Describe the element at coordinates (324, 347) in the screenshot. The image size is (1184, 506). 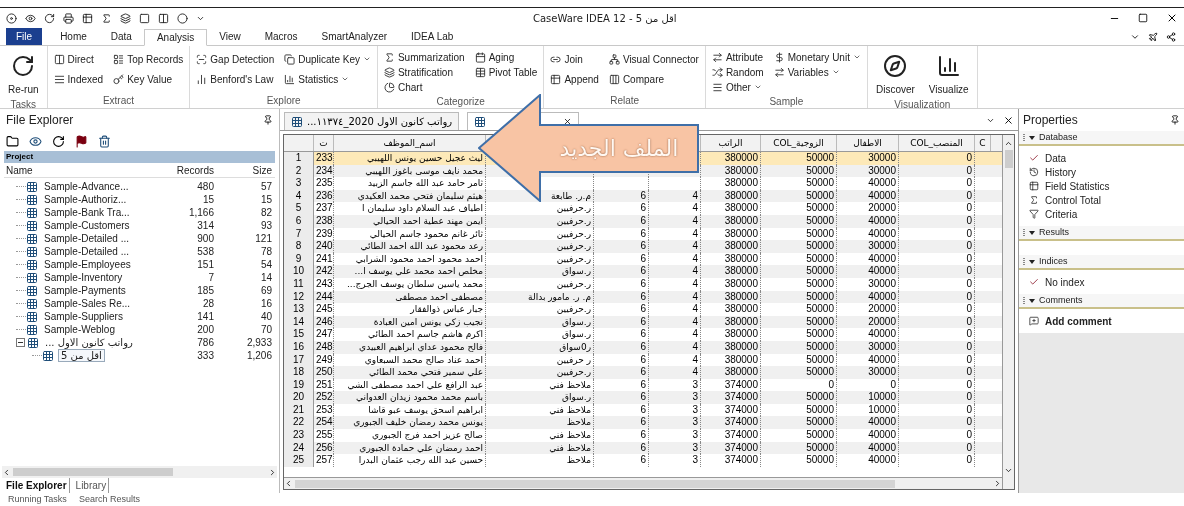
I see `table-cell: 248` at that location.